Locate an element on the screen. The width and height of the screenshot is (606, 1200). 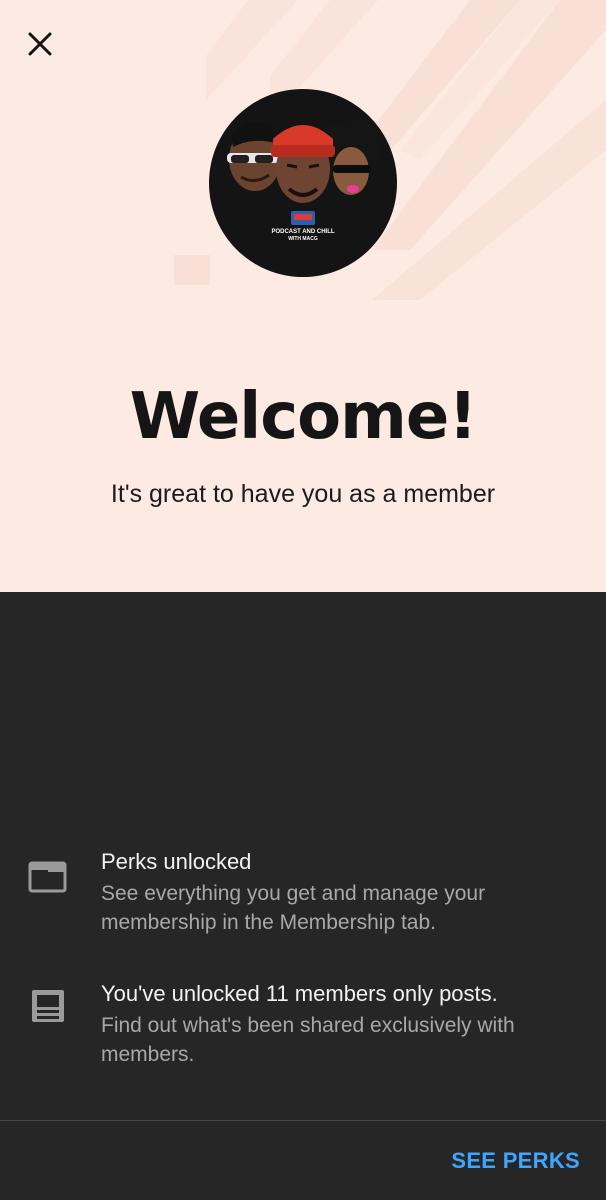
close-icon is located at coordinates (40, 44).